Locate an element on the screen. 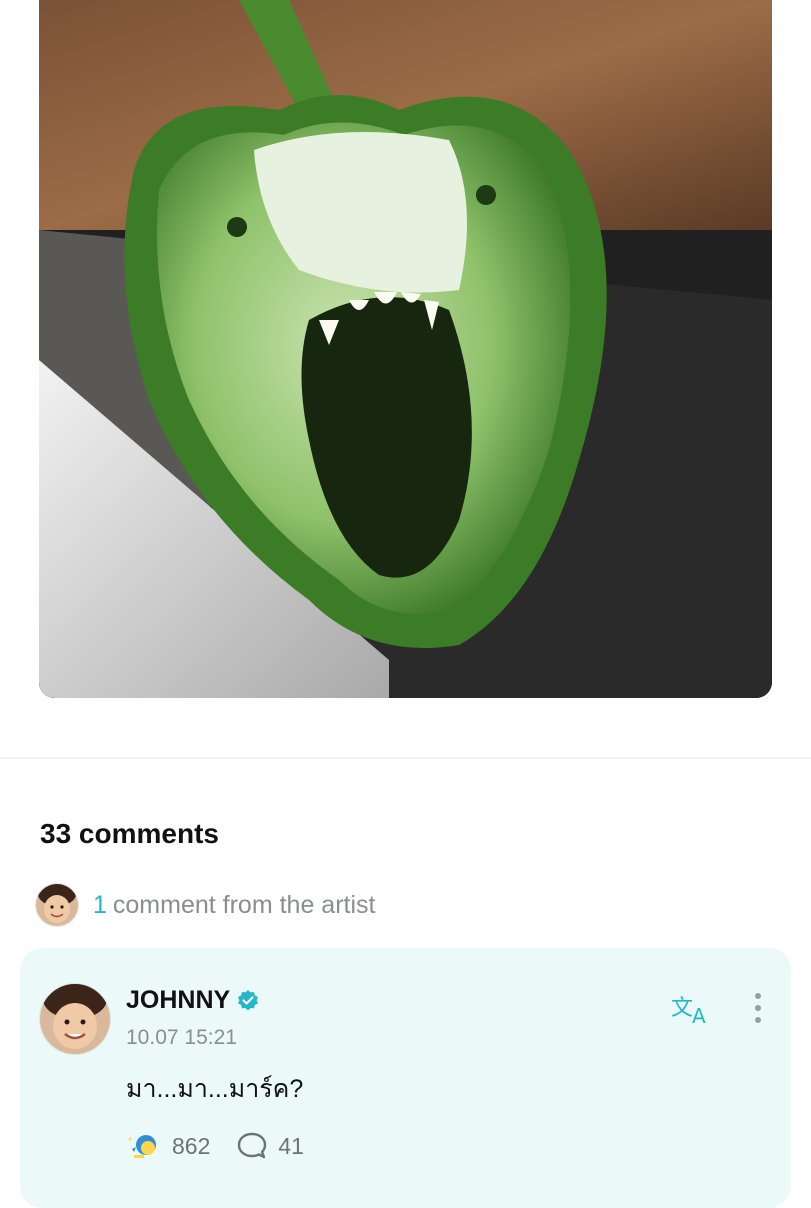 This screenshot has width=811, height=1208. comment-author-name: JOHNNY is located at coordinates (178, 1000).